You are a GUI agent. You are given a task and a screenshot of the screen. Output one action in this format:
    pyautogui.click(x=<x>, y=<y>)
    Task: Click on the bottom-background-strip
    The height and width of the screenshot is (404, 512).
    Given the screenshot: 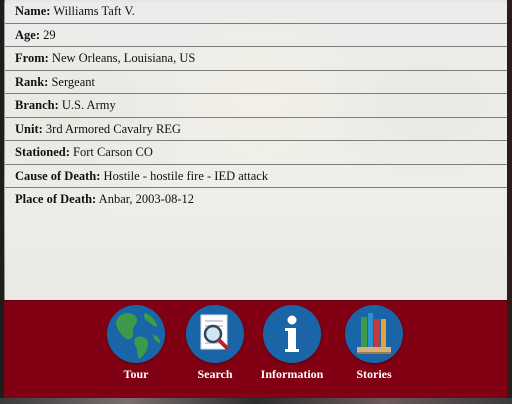 What is the action you would take?
    pyautogui.click(x=256, y=401)
    